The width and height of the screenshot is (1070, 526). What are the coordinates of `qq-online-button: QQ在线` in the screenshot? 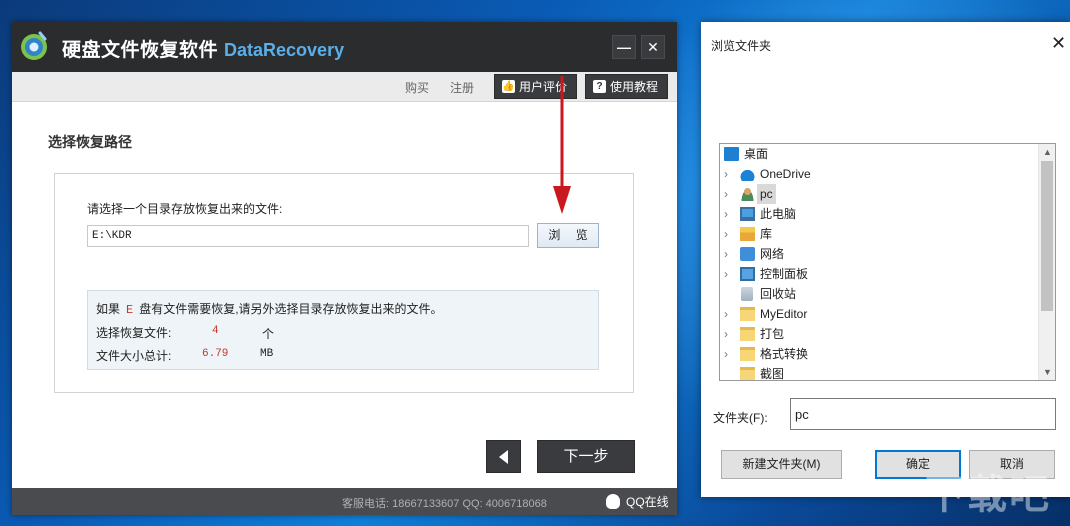 It's located at (637, 501).